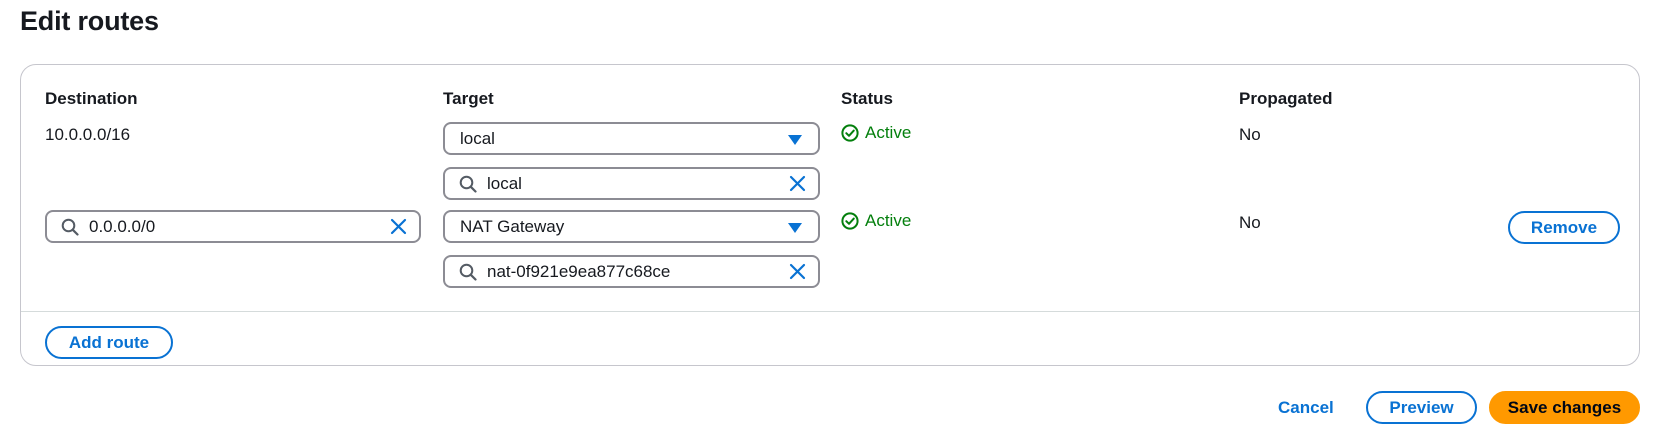  Describe the element at coordinates (477, 138) in the screenshot. I see `target-type-value: local` at that location.